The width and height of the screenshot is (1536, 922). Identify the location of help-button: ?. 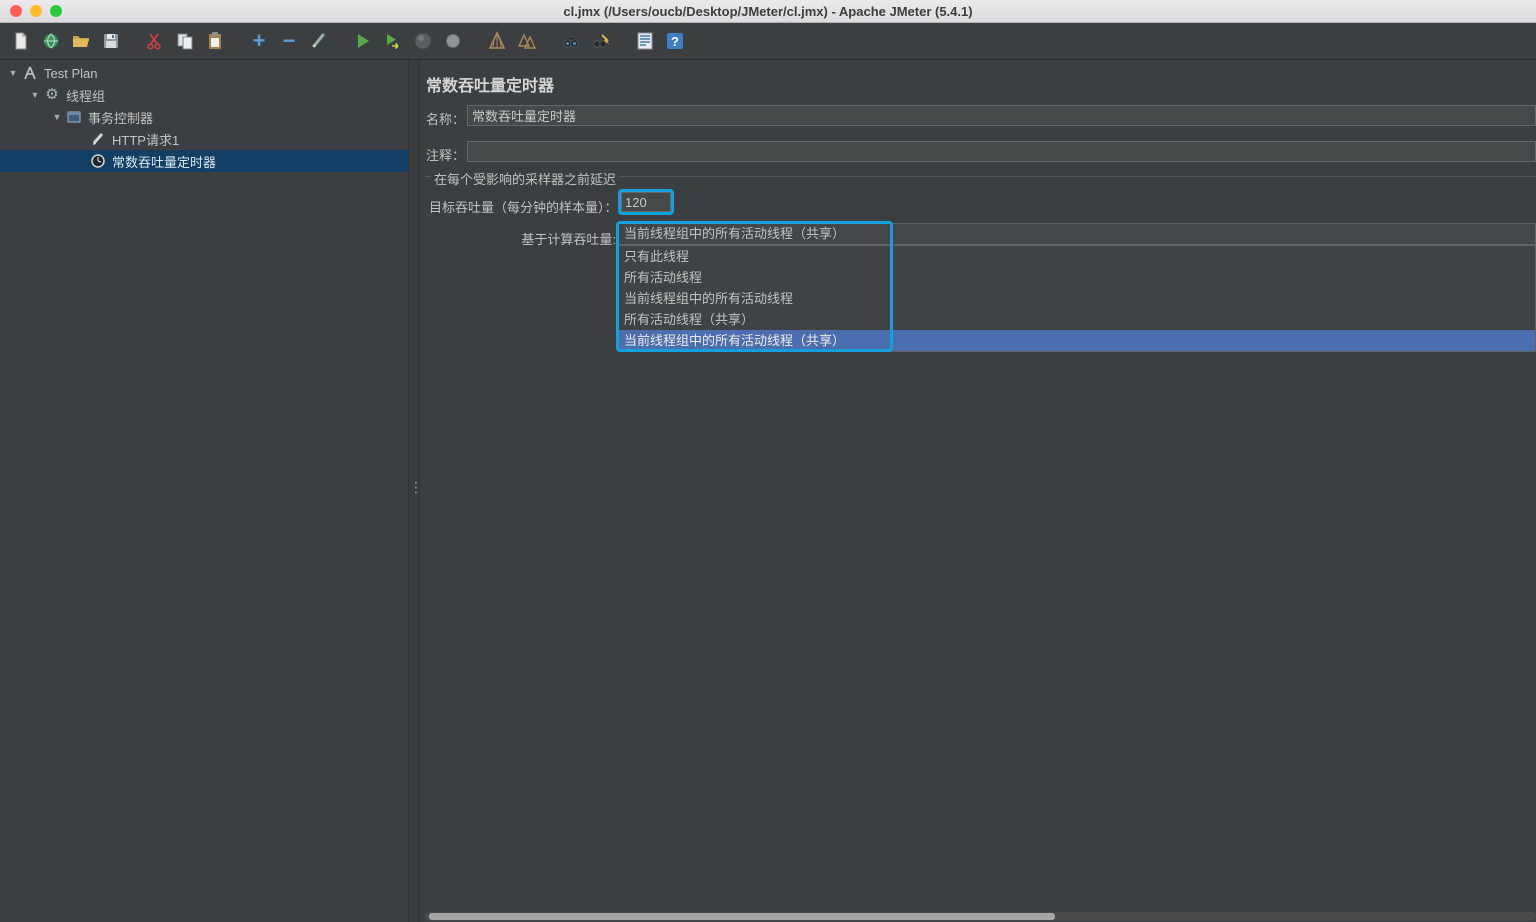
(675, 41).